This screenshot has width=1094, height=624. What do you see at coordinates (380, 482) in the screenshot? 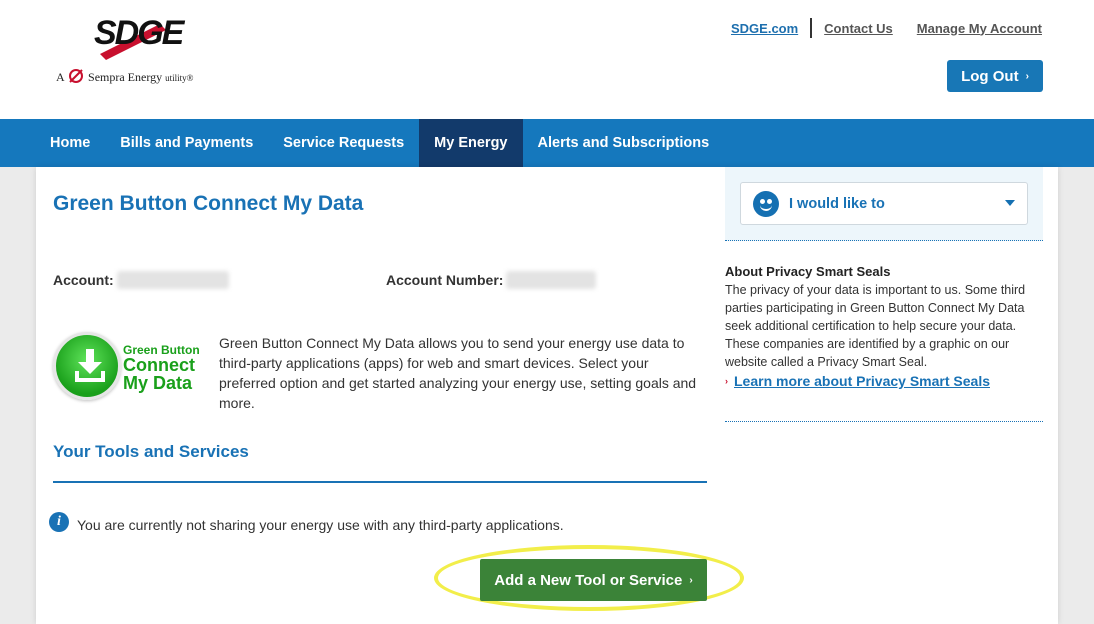
I see `section-divider` at bounding box center [380, 482].